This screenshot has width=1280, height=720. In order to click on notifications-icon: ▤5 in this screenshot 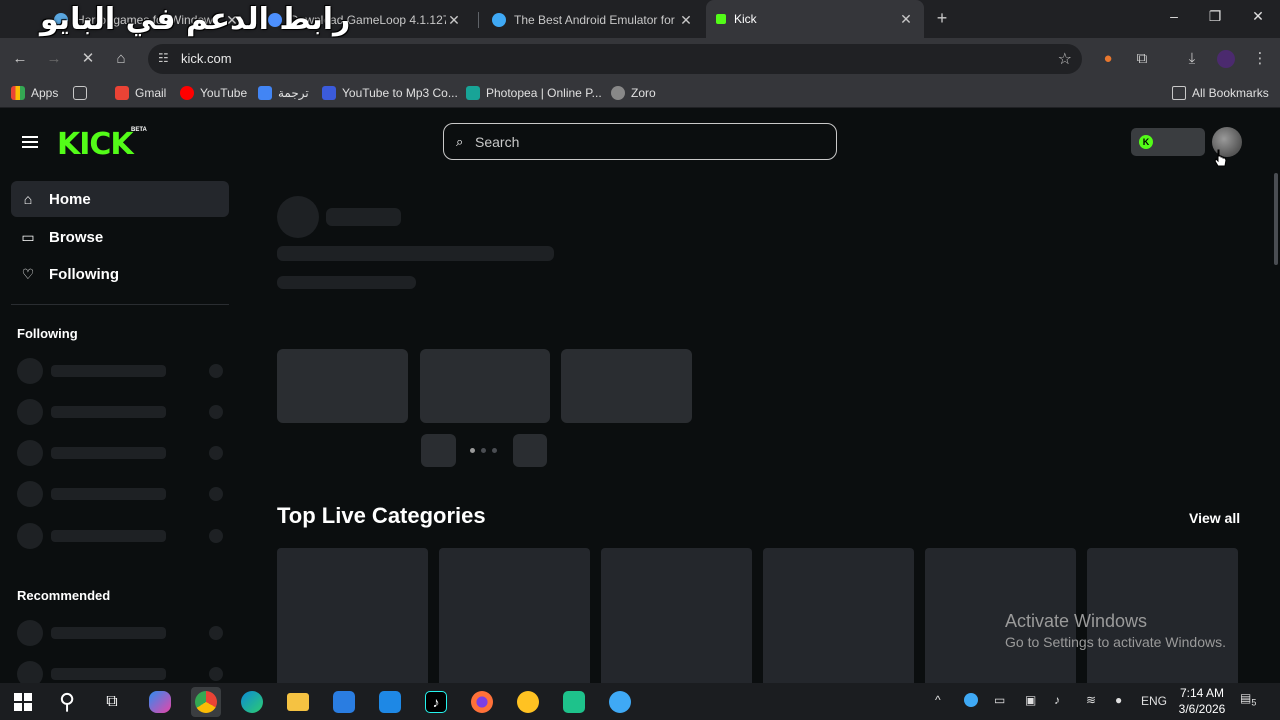, I will do `click(1248, 699)`.